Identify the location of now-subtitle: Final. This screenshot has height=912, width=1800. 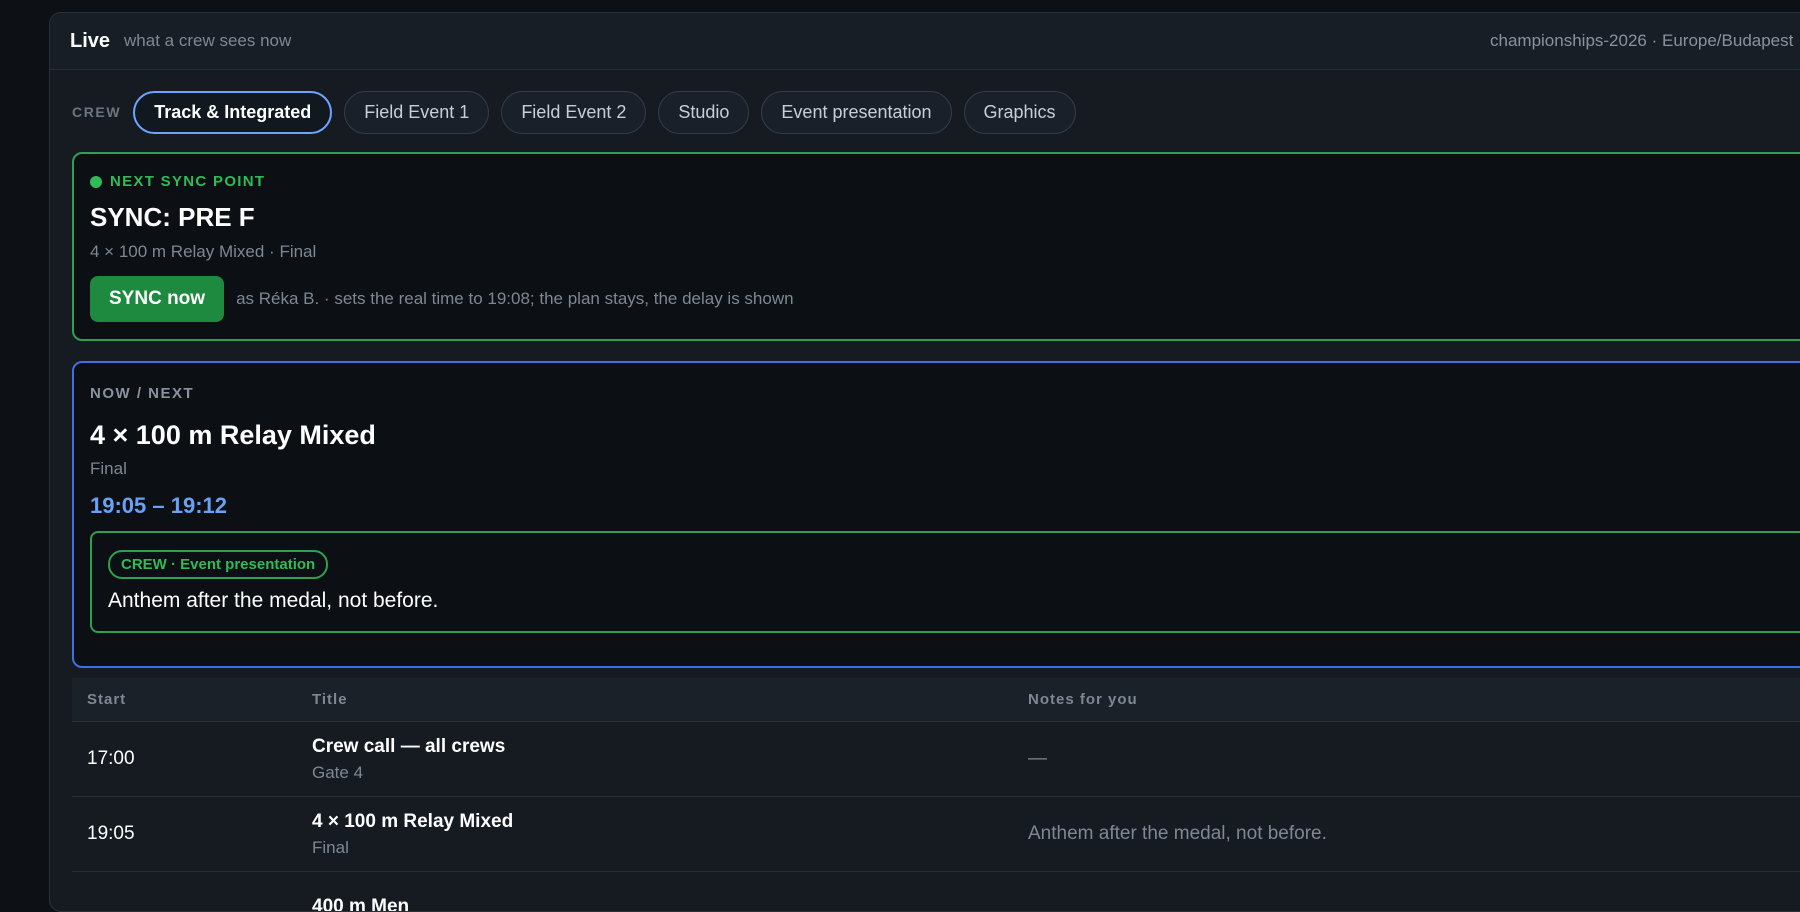
(945, 469).